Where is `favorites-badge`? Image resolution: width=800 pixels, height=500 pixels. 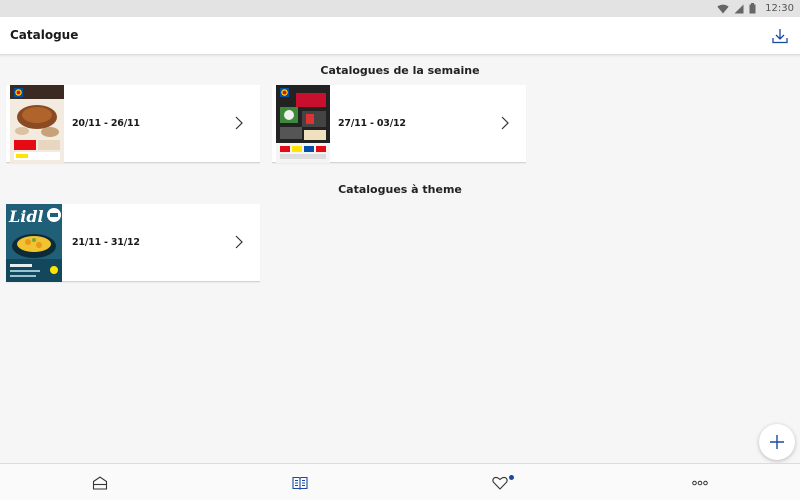 favorites-badge is located at coordinates (511, 477).